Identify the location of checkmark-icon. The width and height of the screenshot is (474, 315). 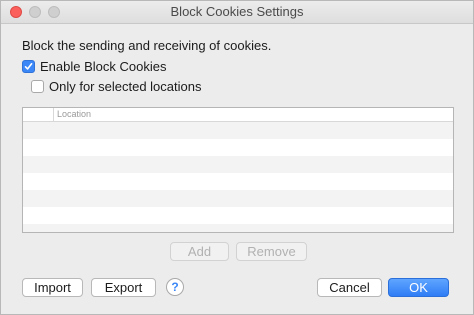
(28, 66).